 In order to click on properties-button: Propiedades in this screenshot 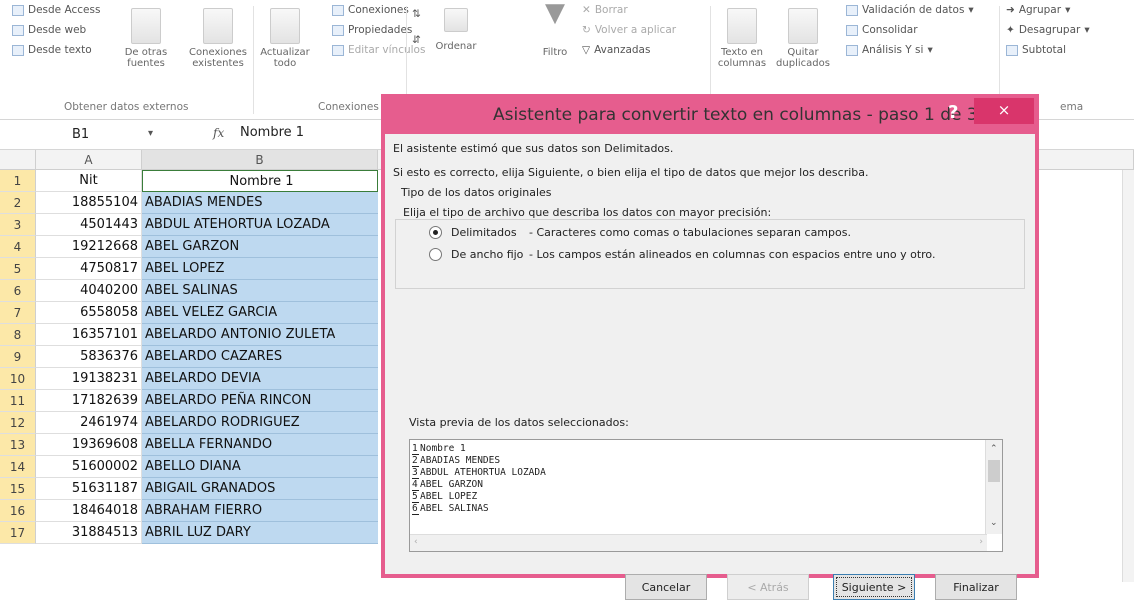, I will do `click(372, 30)`.